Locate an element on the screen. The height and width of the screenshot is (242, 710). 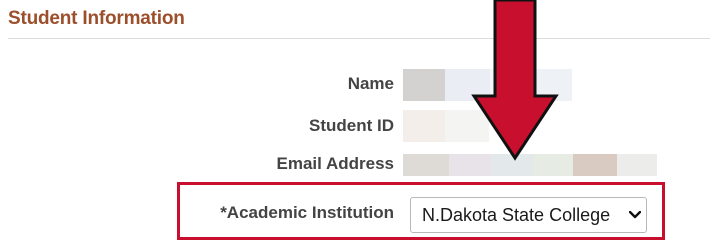
down-arrow-icon is located at coordinates (515, 80).